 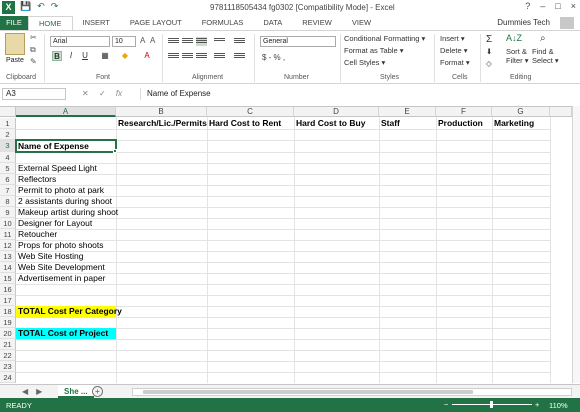 What do you see at coordinates (8, 112) in the screenshot?
I see `select-all-corner` at bounding box center [8, 112].